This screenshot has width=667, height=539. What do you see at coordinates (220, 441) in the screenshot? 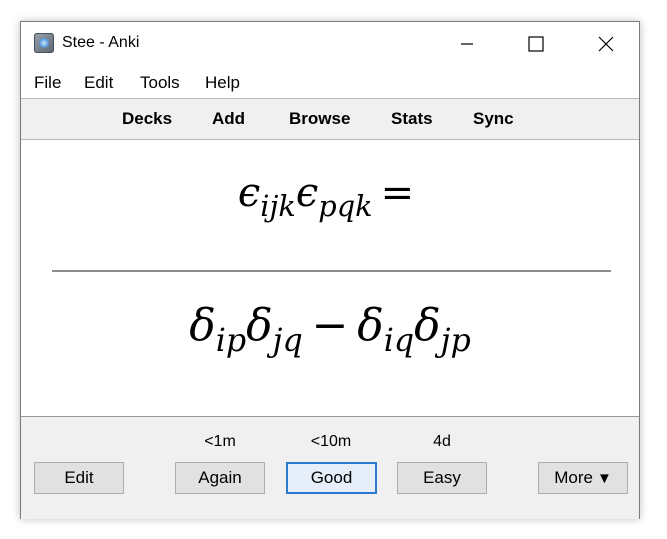
I see `again-interval: <1m` at bounding box center [220, 441].